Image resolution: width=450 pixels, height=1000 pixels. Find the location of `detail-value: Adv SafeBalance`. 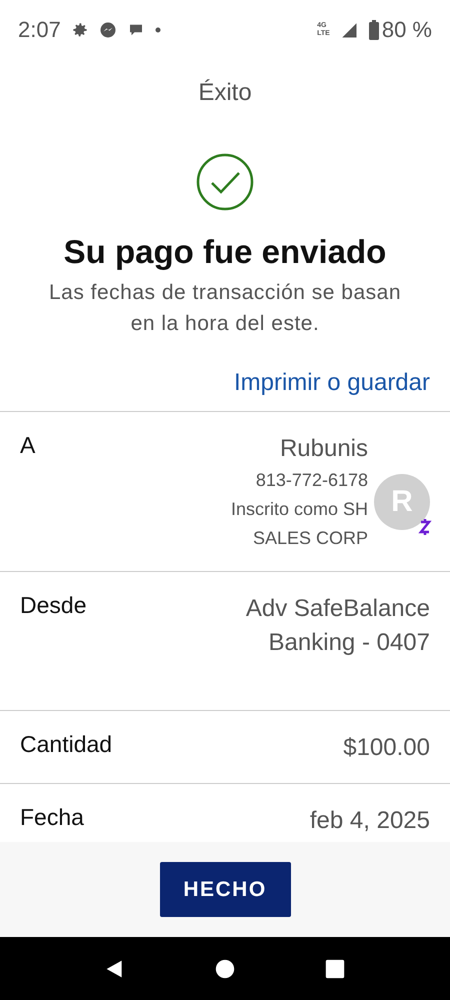

detail-value: Adv SafeBalance is located at coordinates (338, 609).